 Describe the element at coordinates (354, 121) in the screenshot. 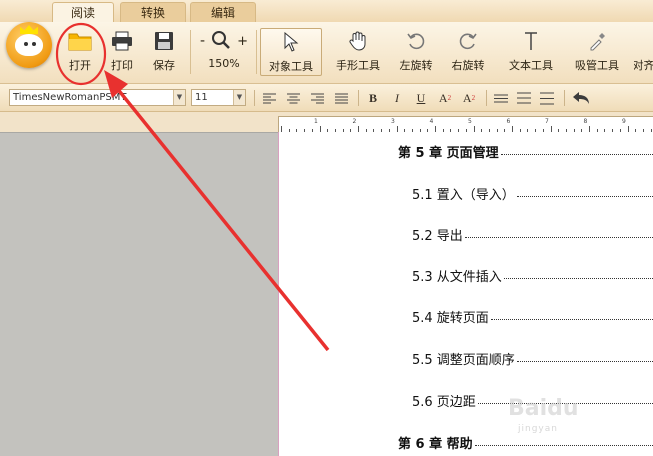

I see `ruler-number: 2` at that location.